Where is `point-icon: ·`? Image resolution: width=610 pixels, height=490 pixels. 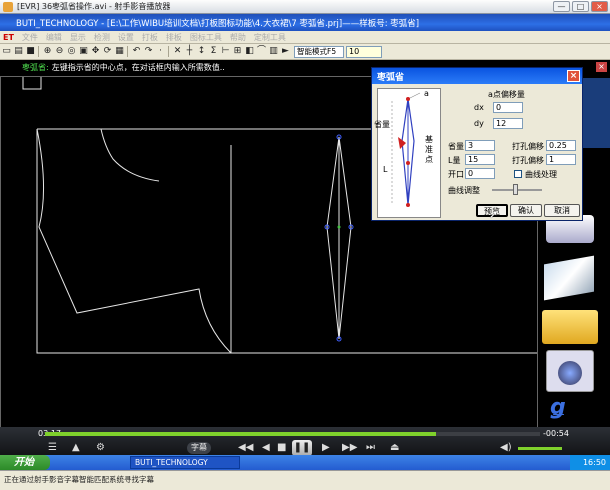
point-icon: · is located at coordinates (160, 51).